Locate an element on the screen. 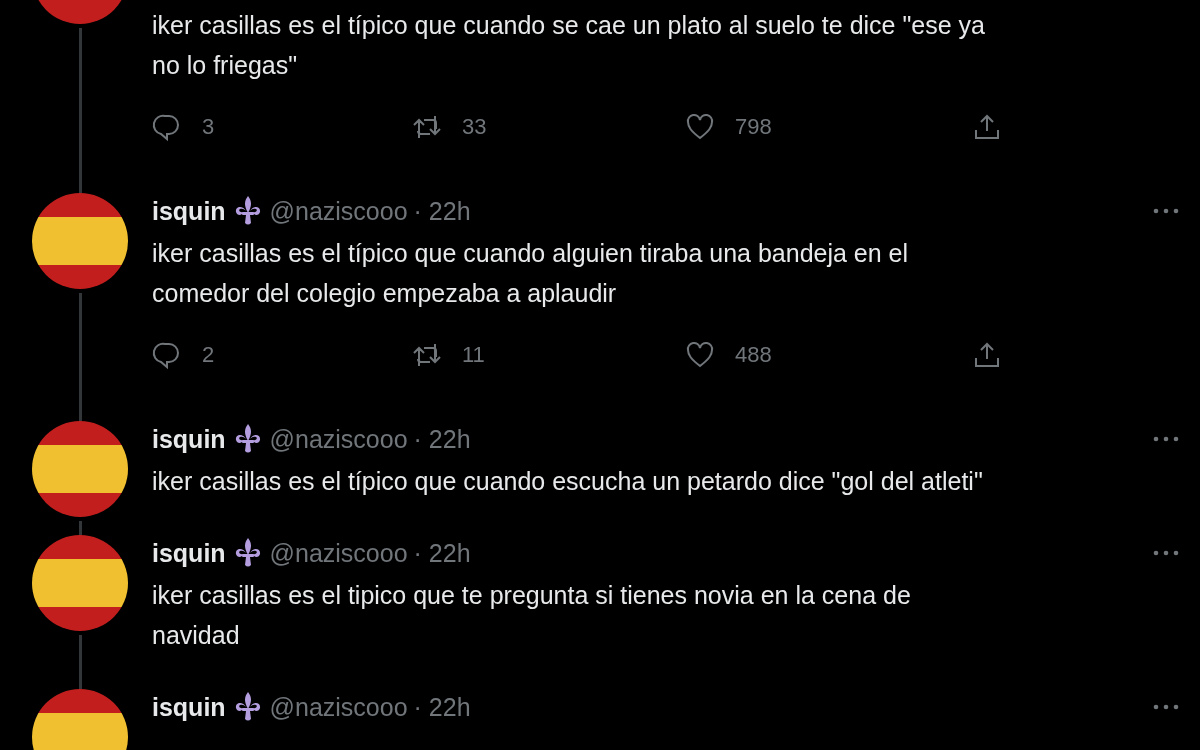 Image resolution: width=1200 pixels, height=750 pixels. retweet-count: 11 is located at coordinates (473, 355).